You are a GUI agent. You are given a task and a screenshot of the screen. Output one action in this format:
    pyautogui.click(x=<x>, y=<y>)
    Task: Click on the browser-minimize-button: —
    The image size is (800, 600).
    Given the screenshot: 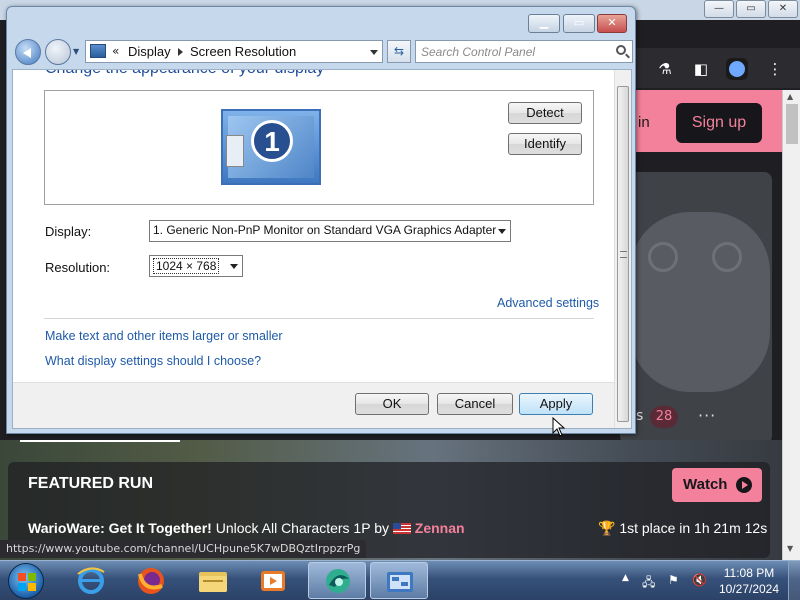 What is the action you would take?
    pyautogui.click(x=719, y=9)
    